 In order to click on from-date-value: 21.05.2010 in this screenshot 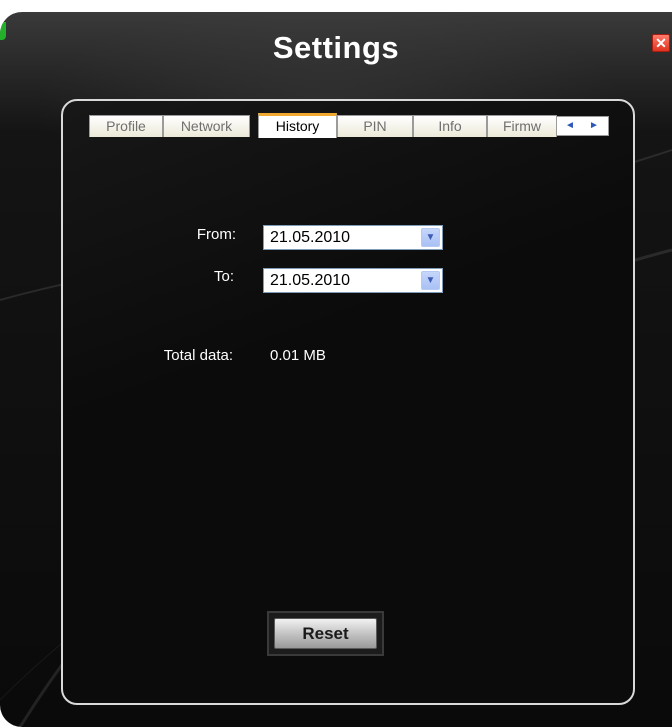, I will do `click(310, 237)`.